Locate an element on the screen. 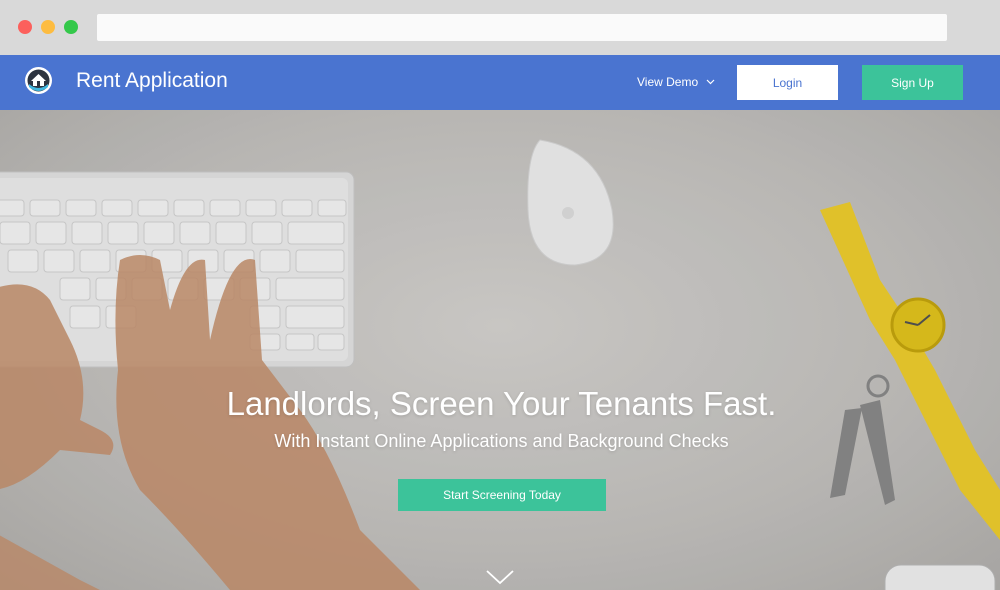 The height and width of the screenshot is (590, 1000). view-demo-dropdown: View Demo is located at coordinates (676, 82).